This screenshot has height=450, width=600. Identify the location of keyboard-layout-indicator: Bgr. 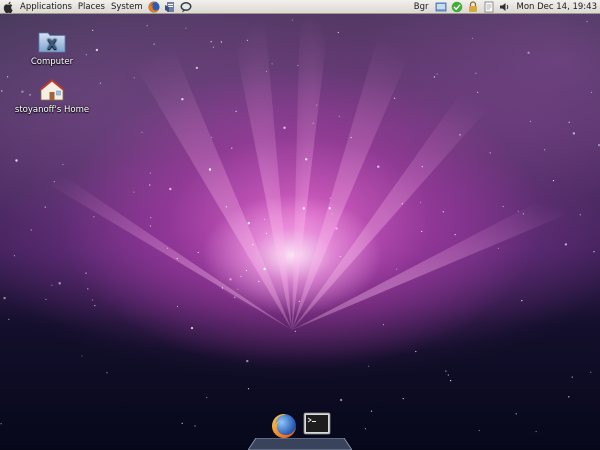
(421, 7).